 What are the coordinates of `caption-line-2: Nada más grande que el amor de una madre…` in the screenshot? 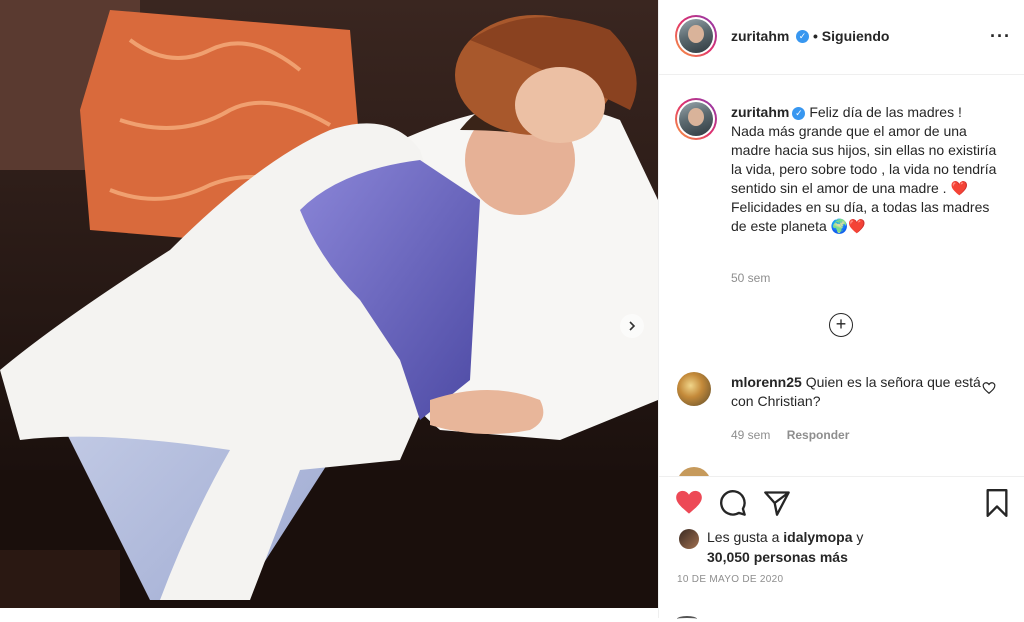 It's located at (864, 159).